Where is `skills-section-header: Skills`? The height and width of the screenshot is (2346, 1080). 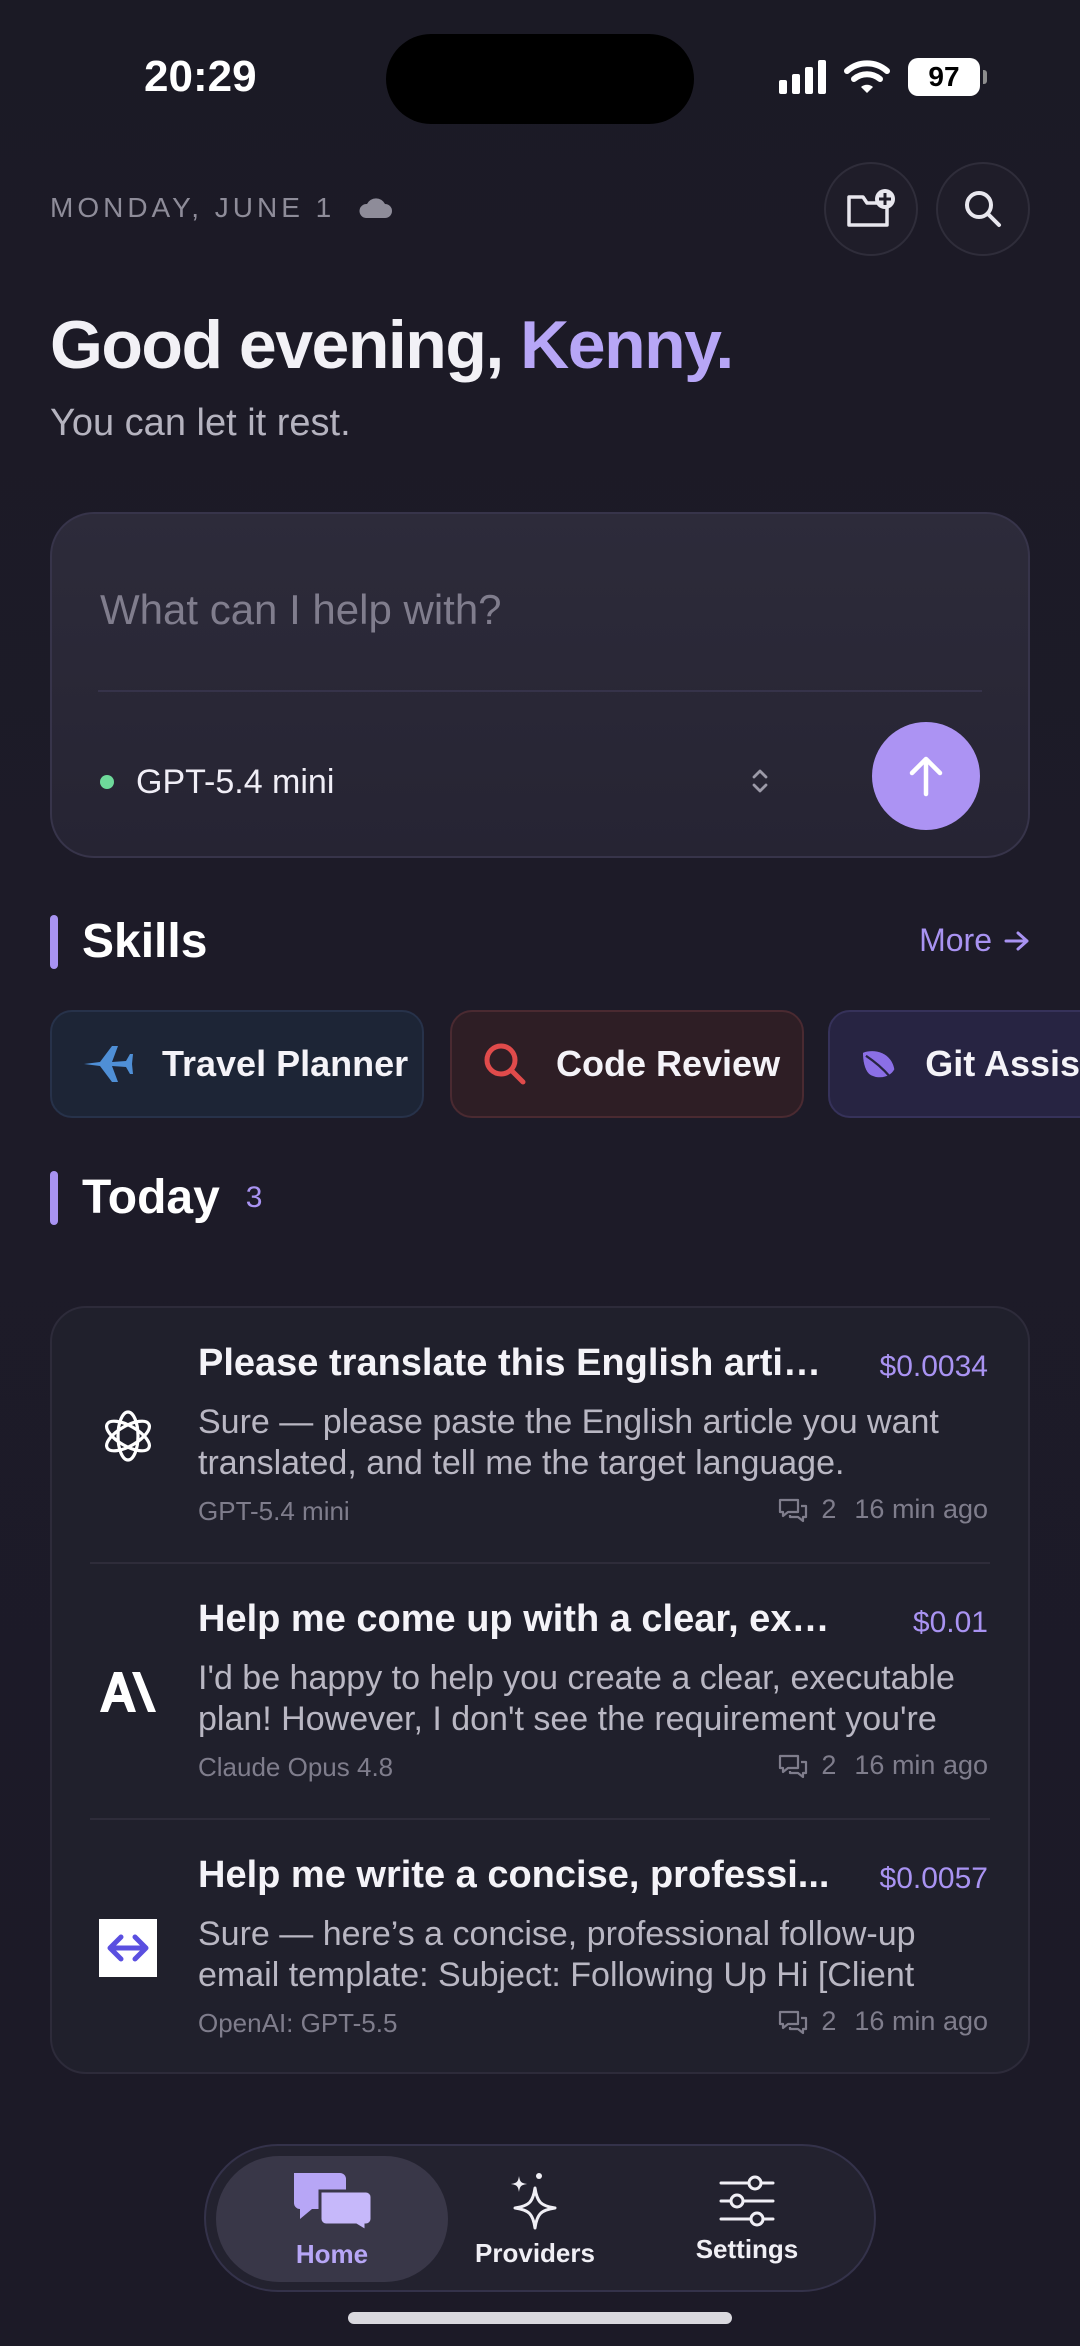
skills-section-header: Skills is located at coordinates (128, 941).